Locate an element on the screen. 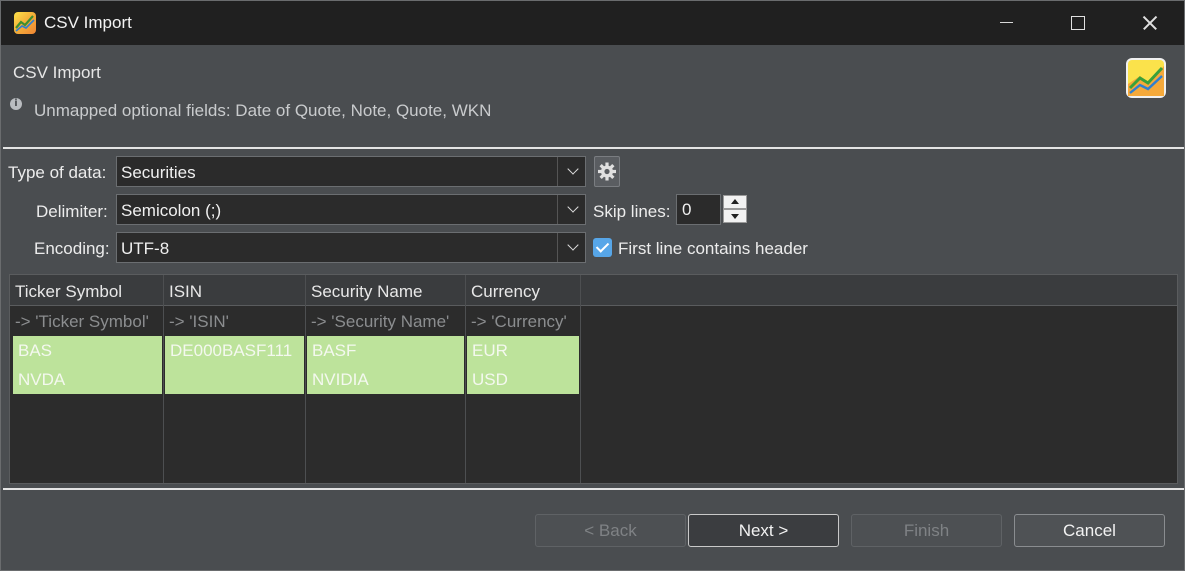 The height and width of the screenshot is (571, 1185). table-cell: BAS is located at coordinates (87, 350).